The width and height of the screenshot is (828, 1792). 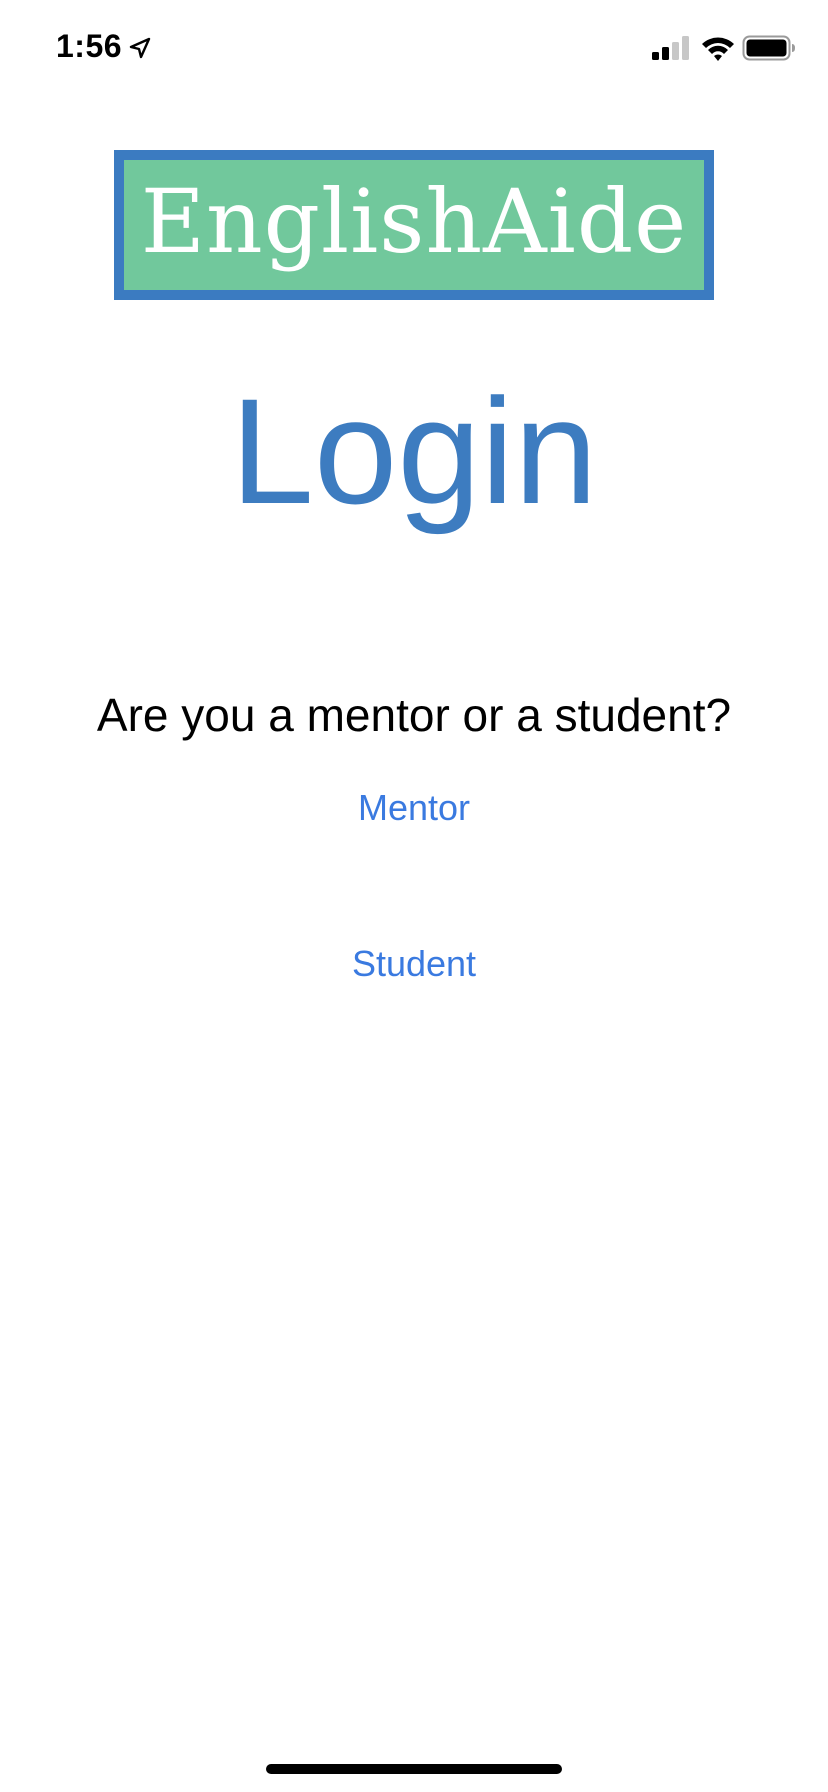 I want to click on app-logo: EnglishAide, so click(x=414, y=225).